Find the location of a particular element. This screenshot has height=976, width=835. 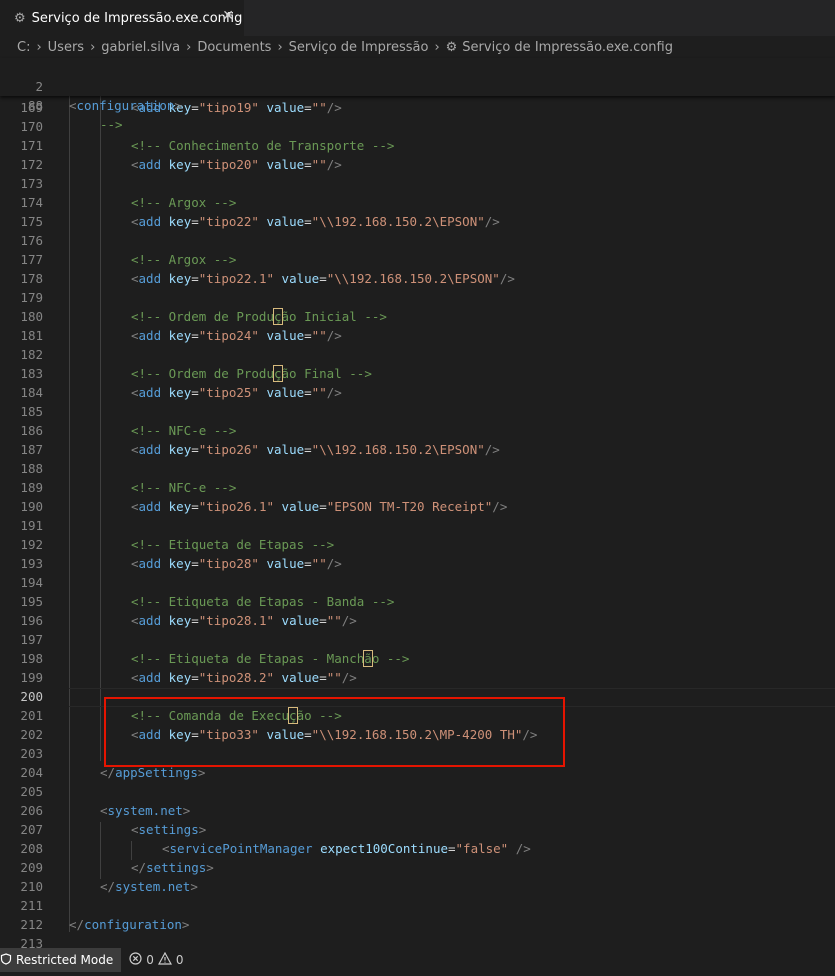

code-line: 182 is located at coordinates (417, 354).